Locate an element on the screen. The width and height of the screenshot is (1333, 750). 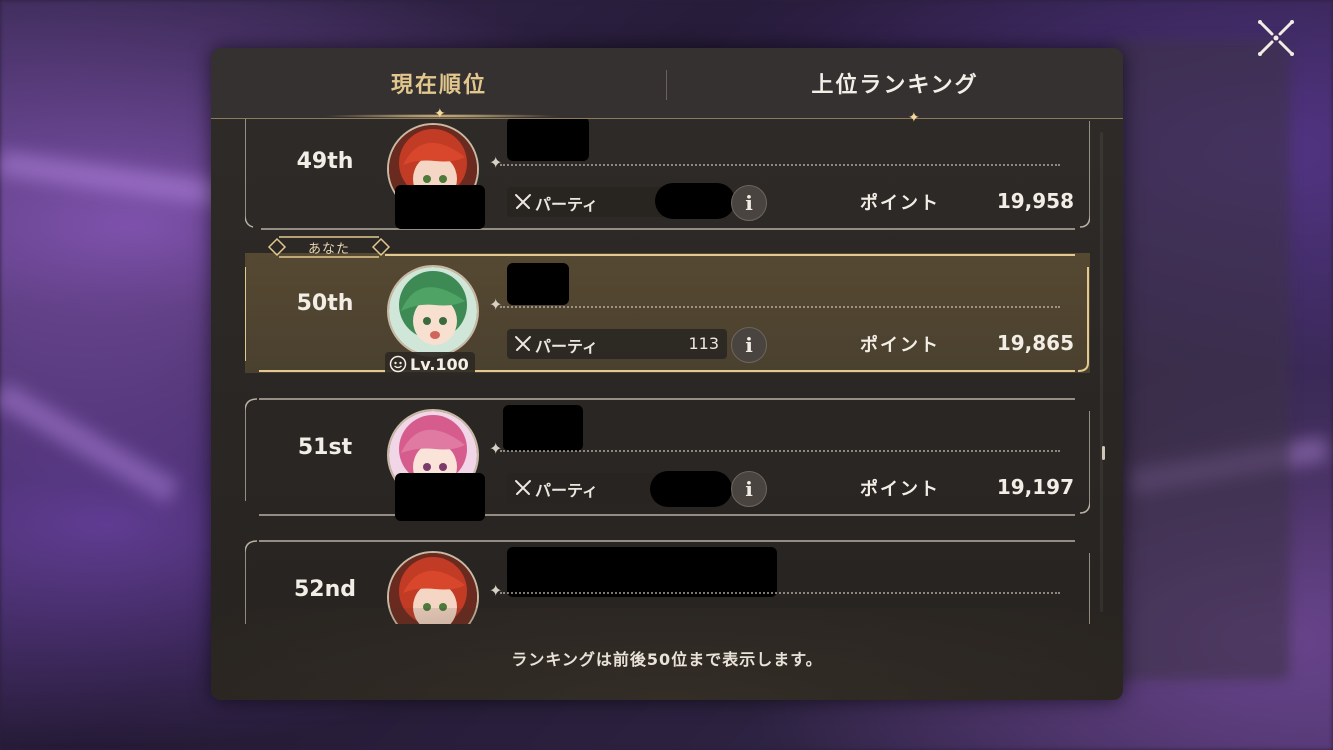
party-info: パーティ 113 is located at coordinates (617, 344).